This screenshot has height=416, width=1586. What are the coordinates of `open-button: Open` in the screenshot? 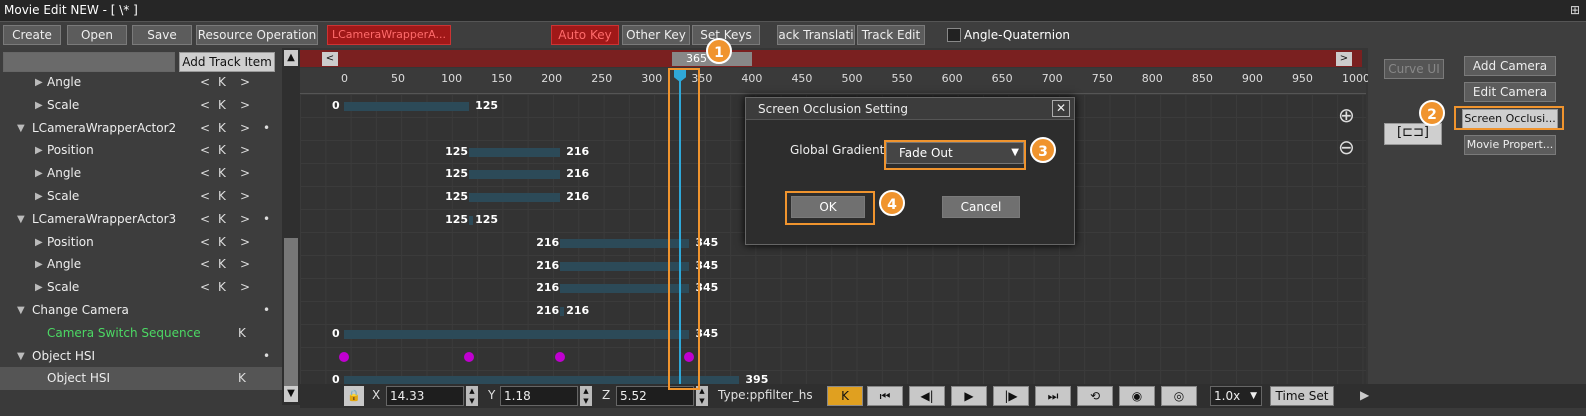 It's located at (97, 35).